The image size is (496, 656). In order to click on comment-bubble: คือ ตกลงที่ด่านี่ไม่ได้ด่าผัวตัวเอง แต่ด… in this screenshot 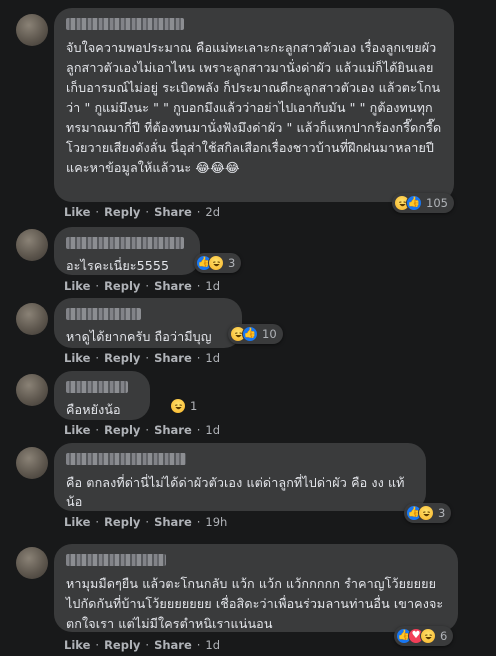, I will do `click(240, 477)`.